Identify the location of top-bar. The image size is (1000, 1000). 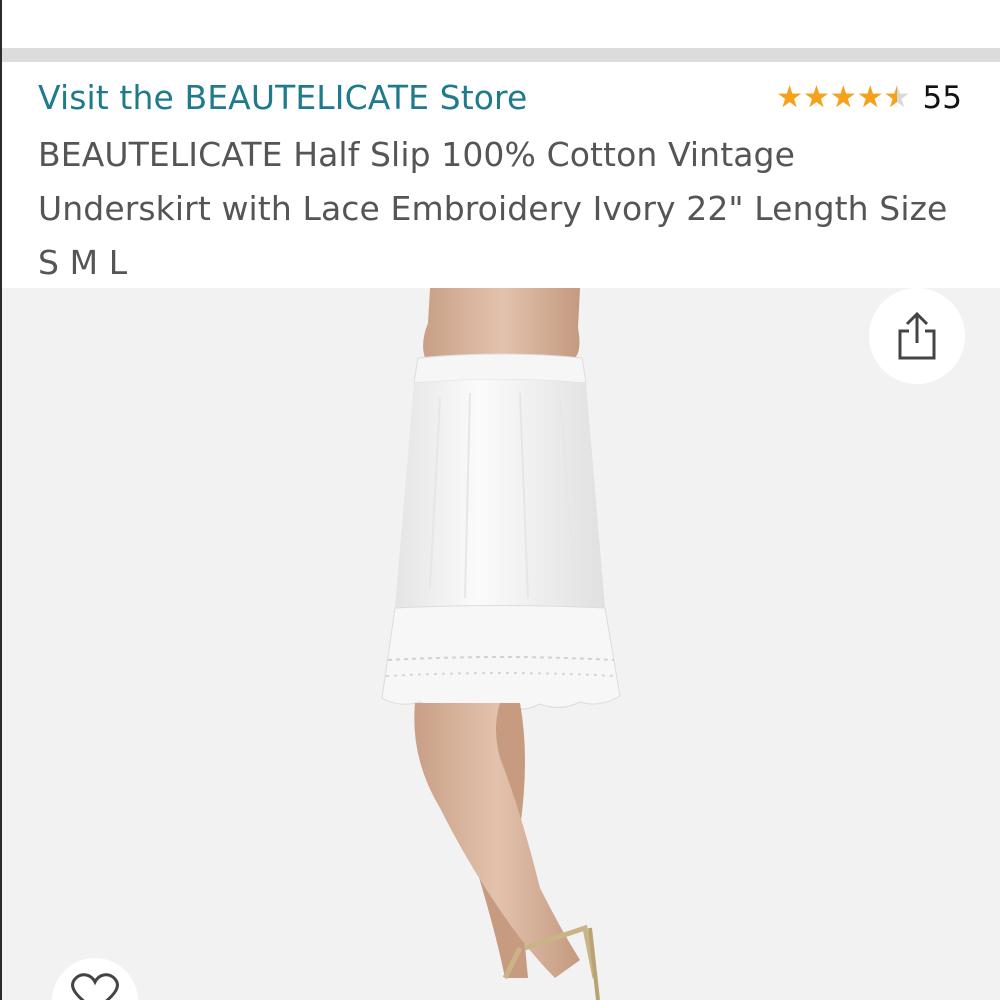
(500, 24).